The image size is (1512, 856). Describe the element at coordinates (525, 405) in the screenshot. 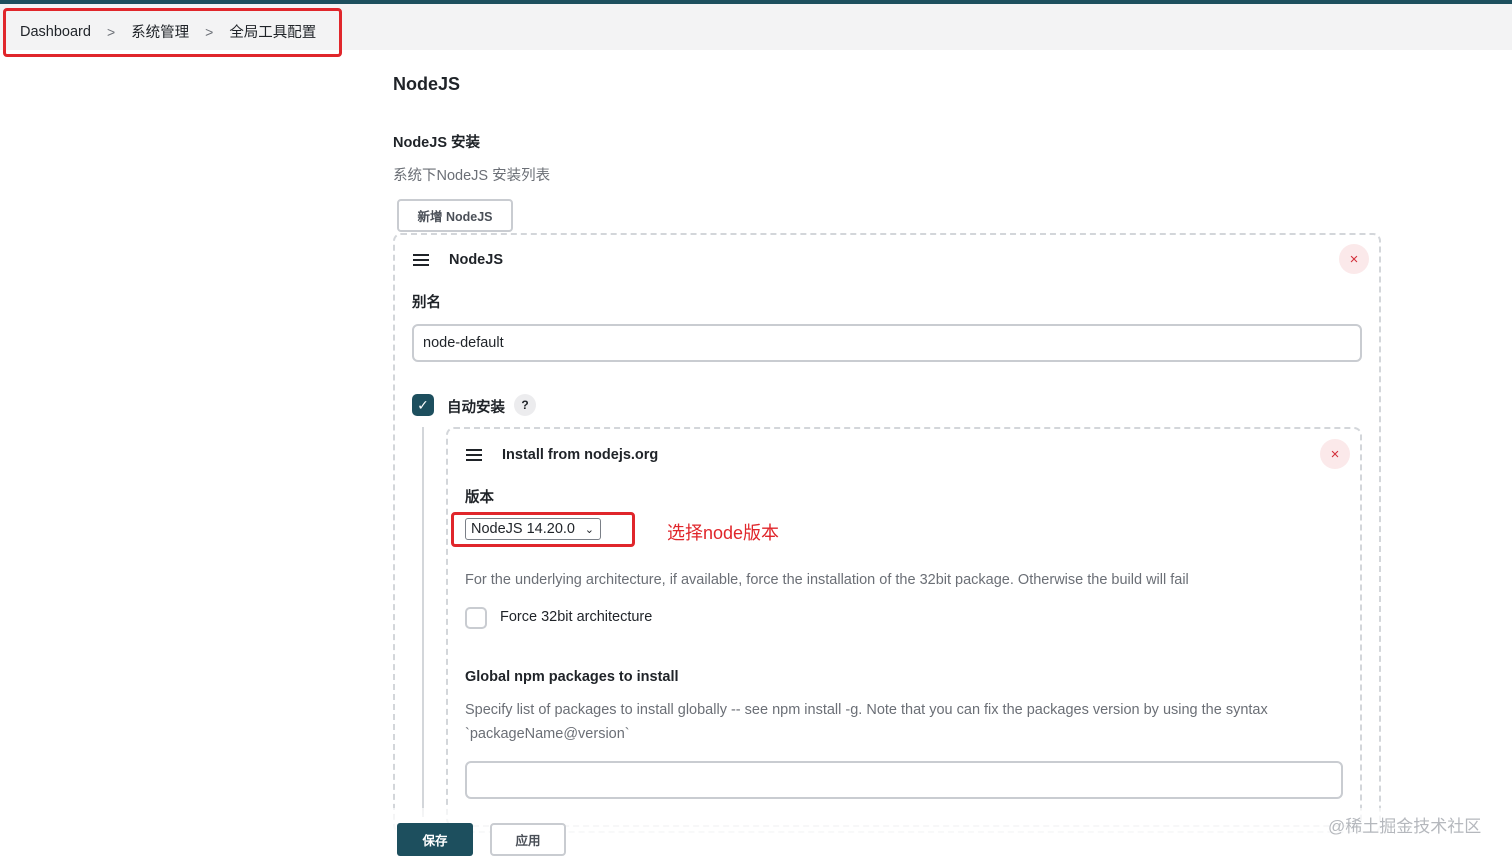

I see `help-icon: ?` at that location.